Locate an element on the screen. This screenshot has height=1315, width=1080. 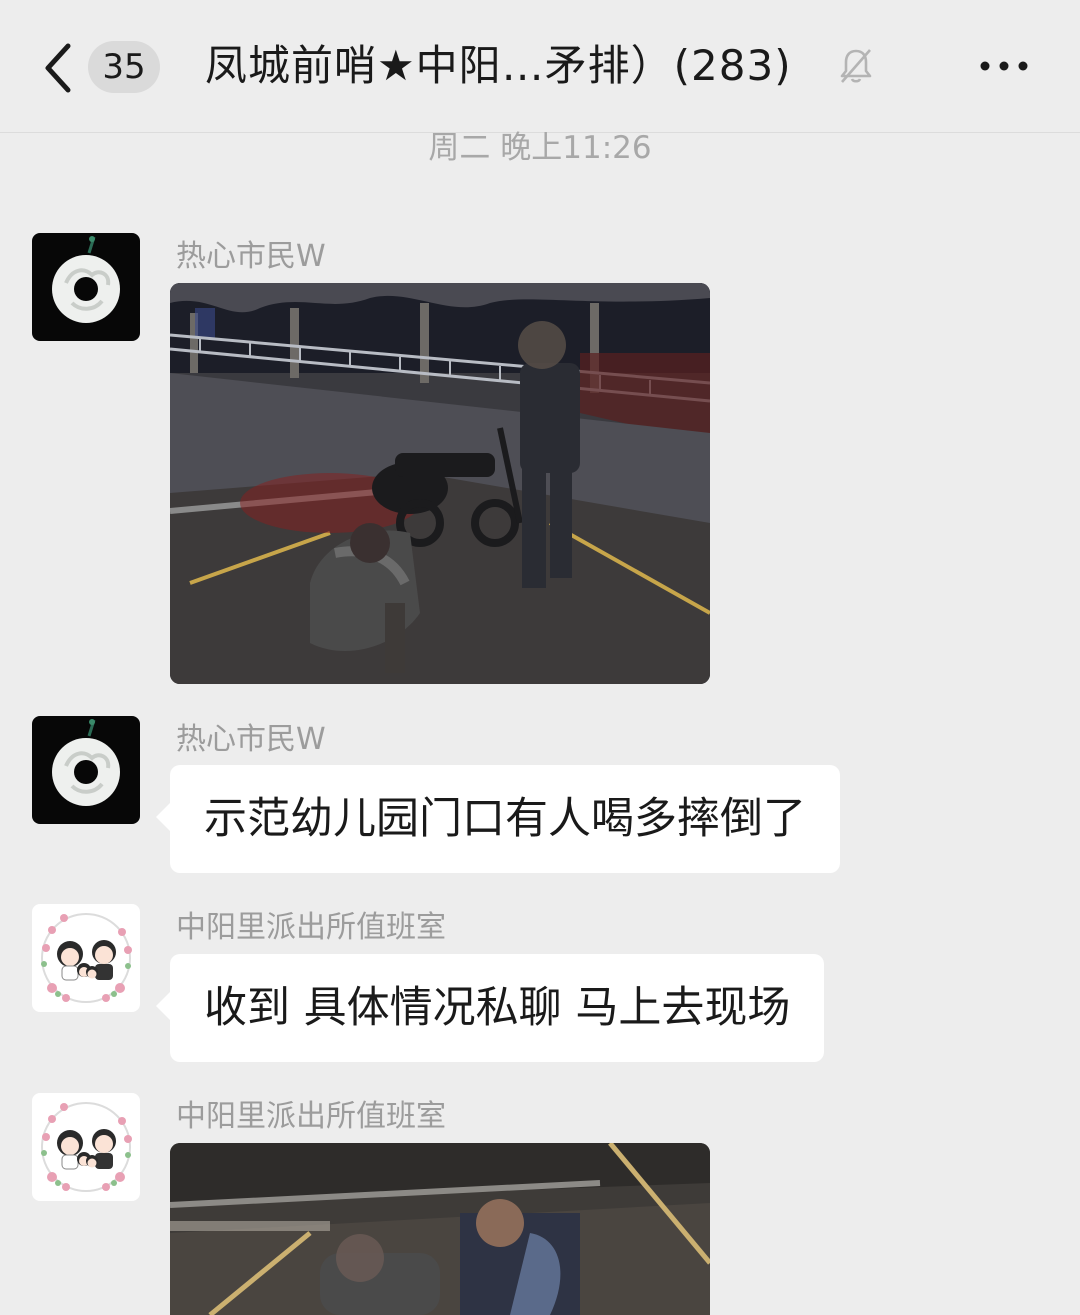
image-message is located at coordinates (440, 1229).